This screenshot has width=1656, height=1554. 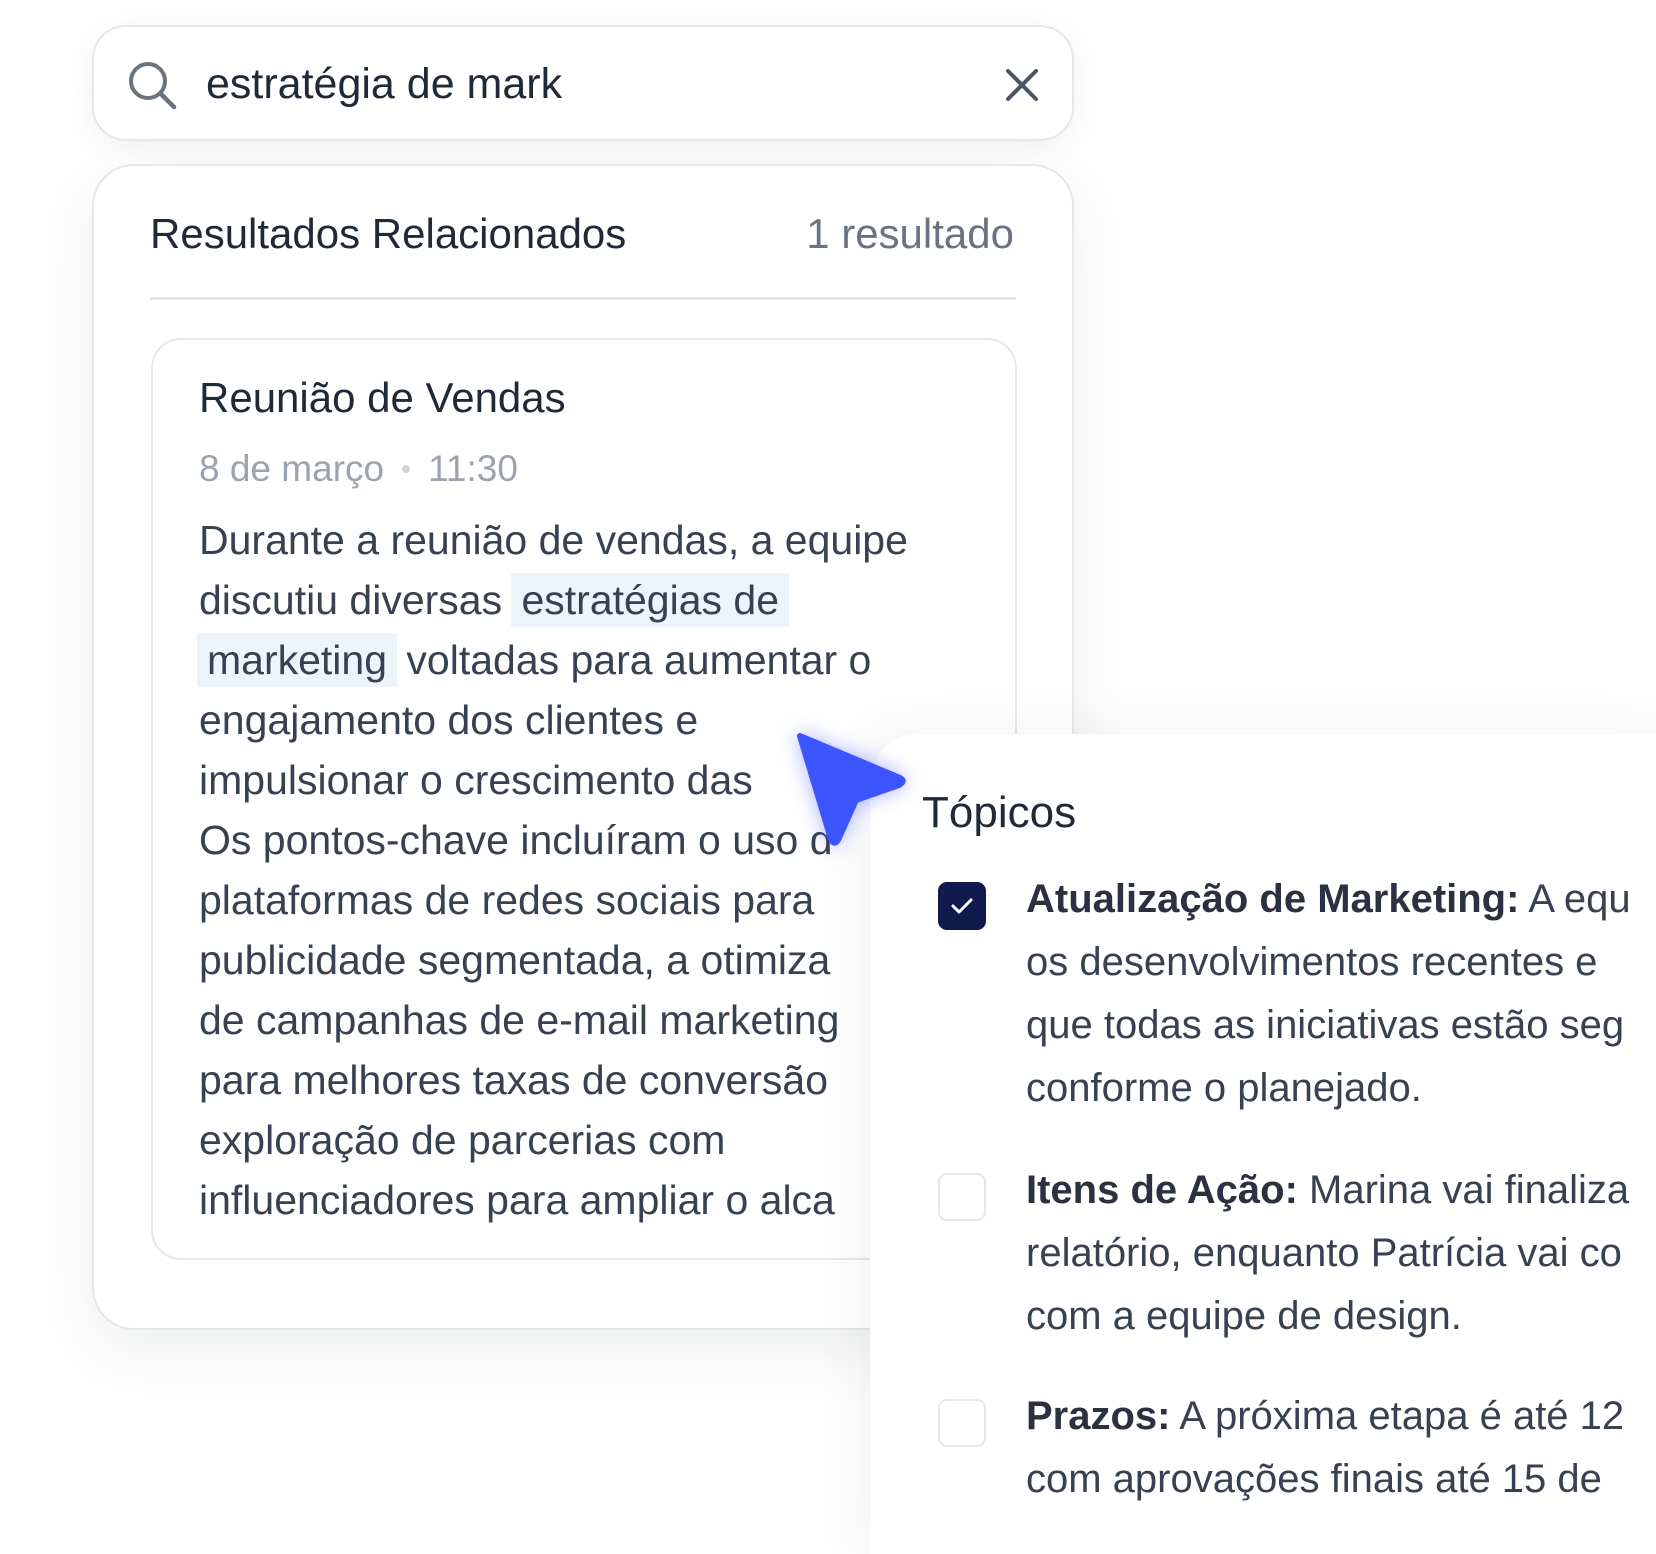 I want to click on topic-line: Prazos: A próxima etapa é até 12, so click(x=1341, y=1416).